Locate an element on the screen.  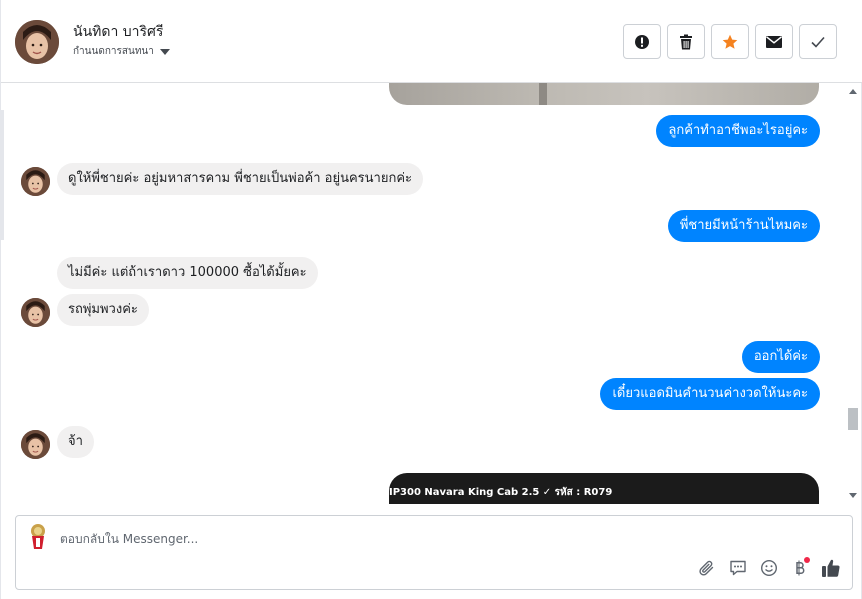
scrollbar-thumb is located at coordinates (853, 419).